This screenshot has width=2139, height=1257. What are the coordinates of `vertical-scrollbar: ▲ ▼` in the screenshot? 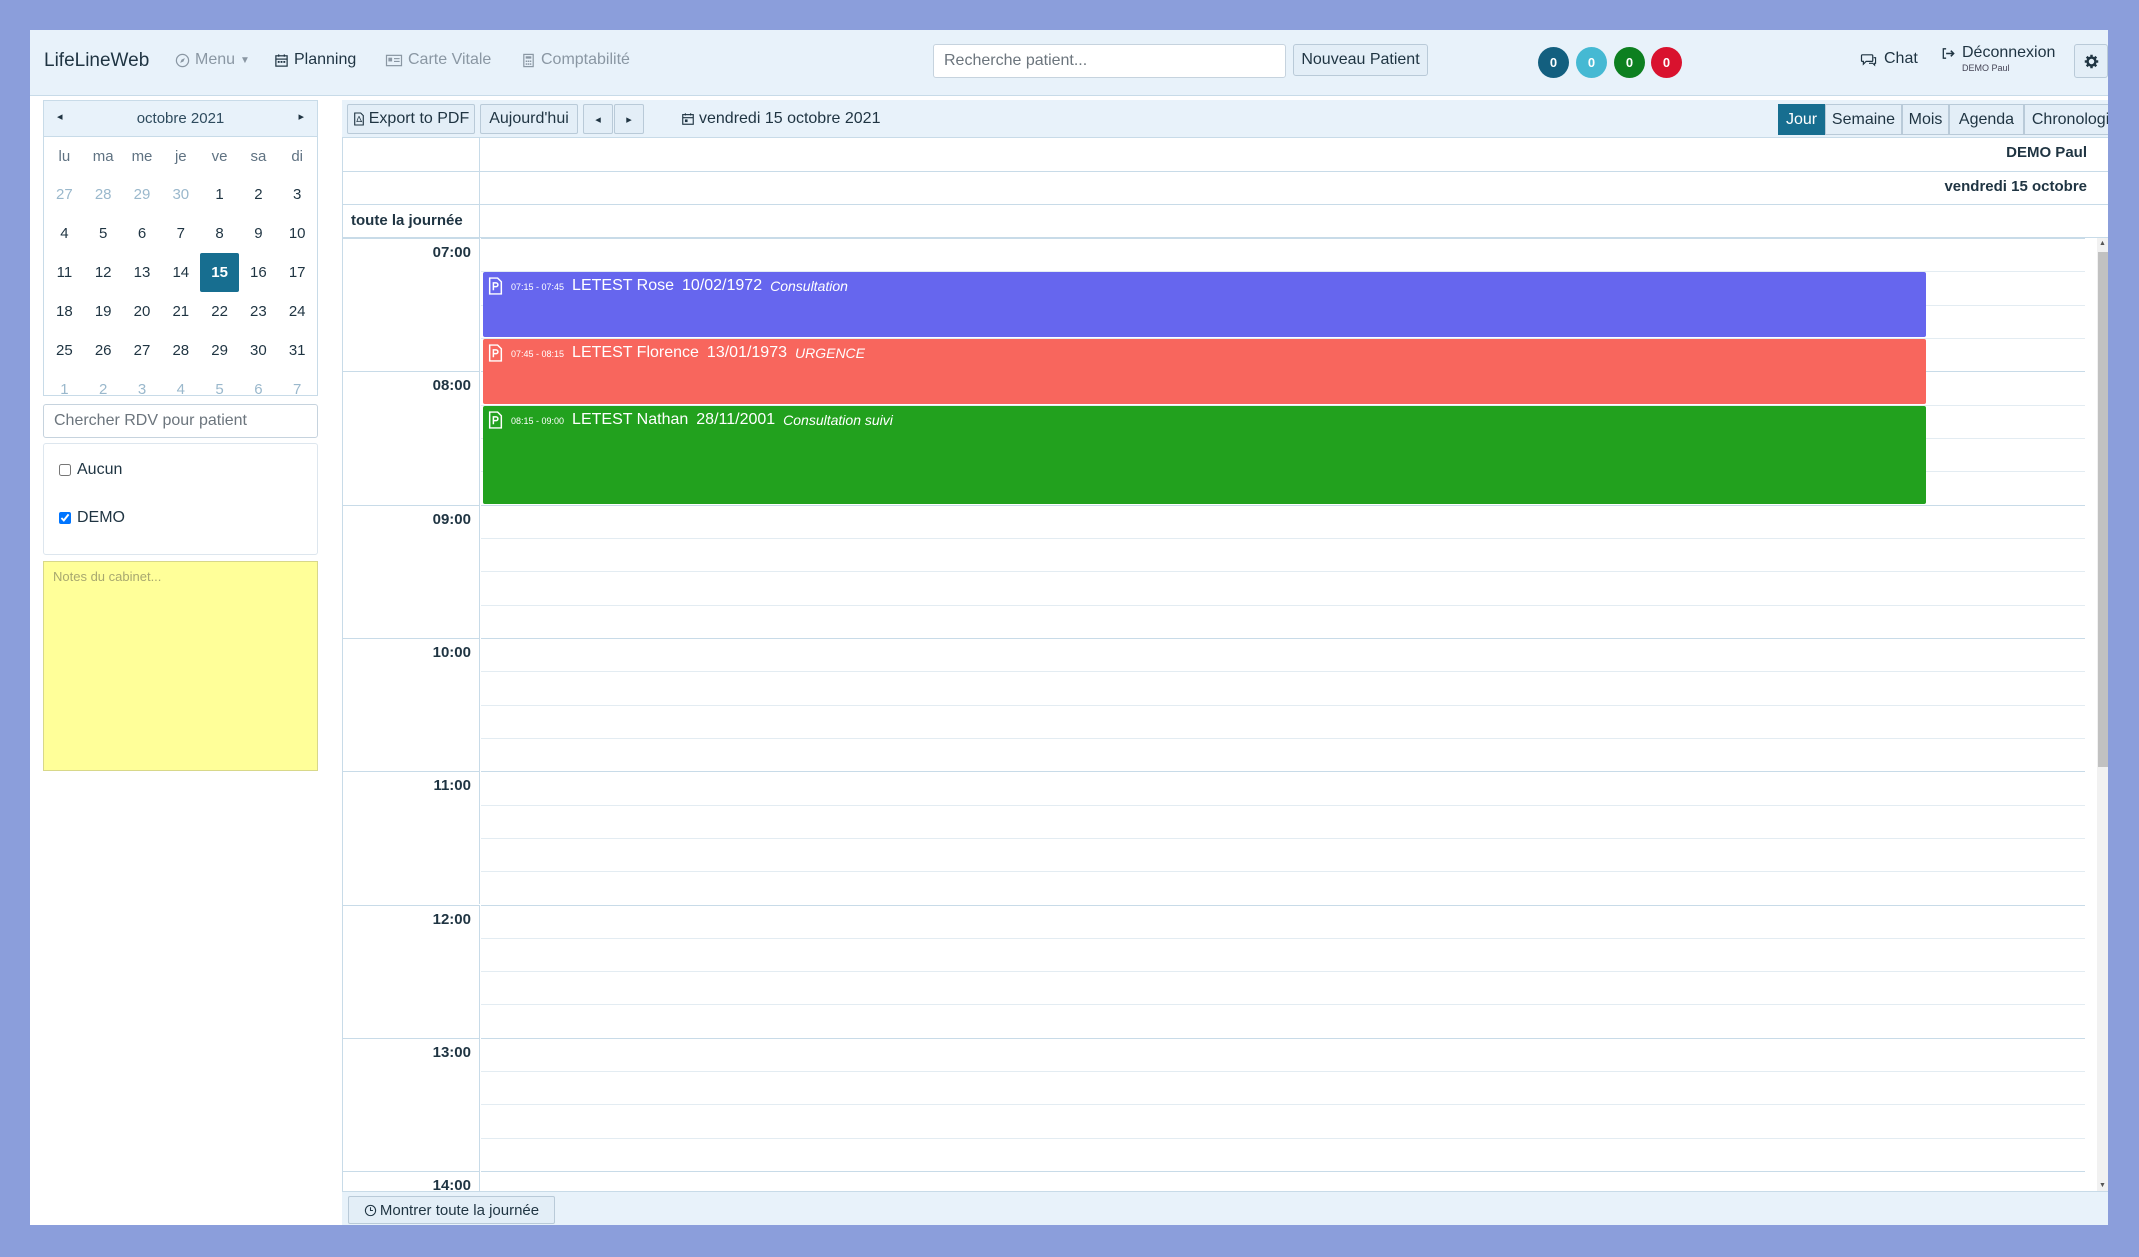 It's located at (2102, 714).